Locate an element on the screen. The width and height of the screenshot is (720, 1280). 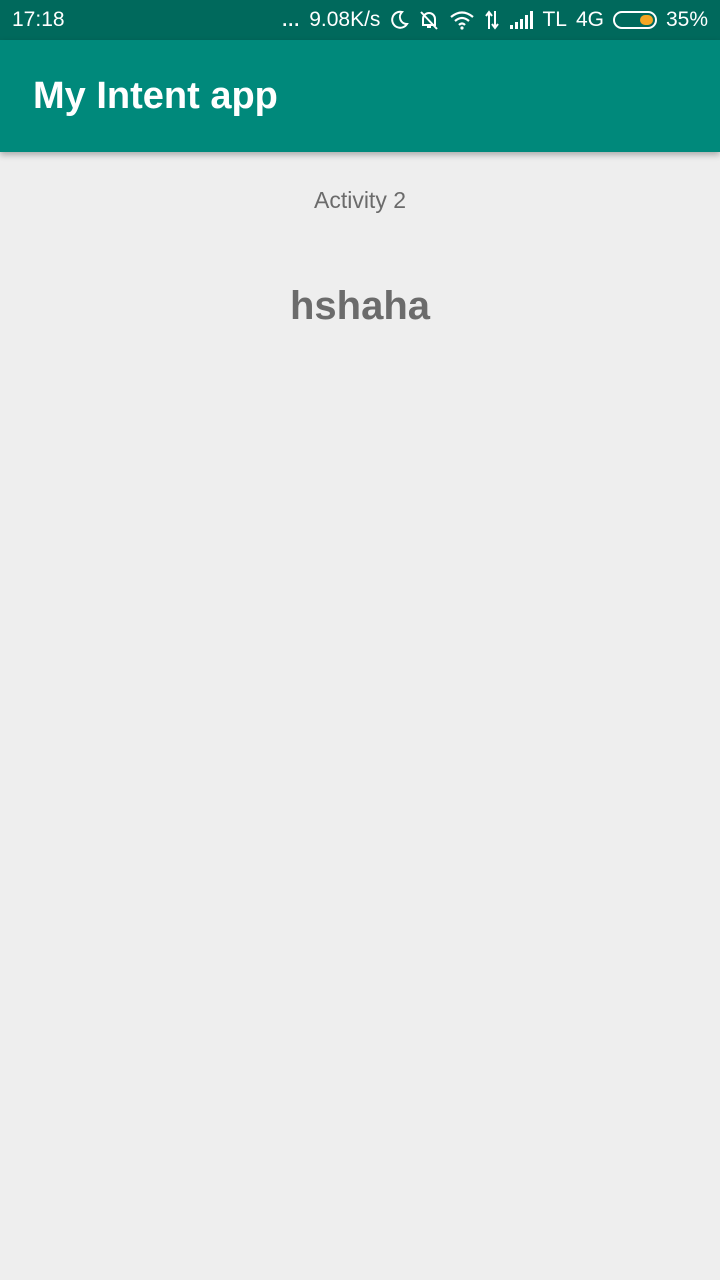
bell-off-icon is located at coordinates (429, 20).